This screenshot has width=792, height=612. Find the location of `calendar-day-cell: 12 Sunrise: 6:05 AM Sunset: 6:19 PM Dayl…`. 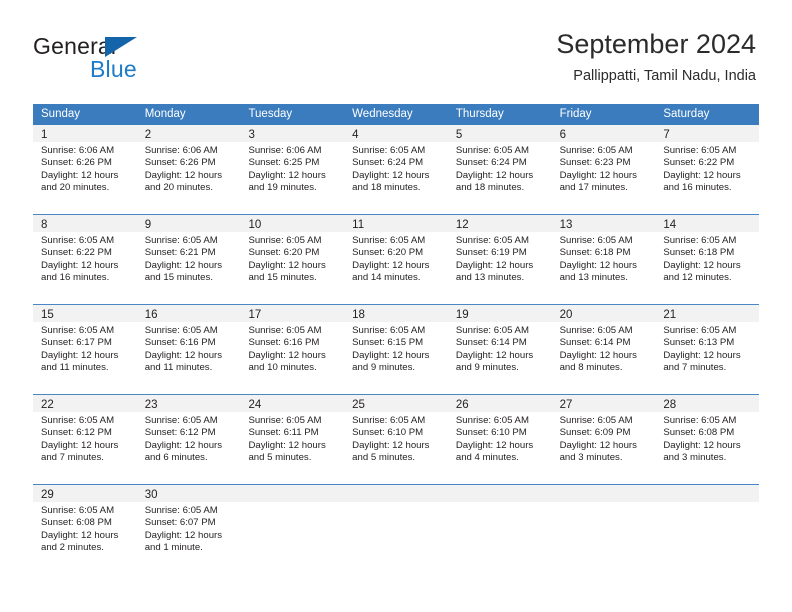

calendar-day-cell: 12 Sunrise: 6:05 AM Sunset: 6:19 PM Dayl… is located at coordinates (499, 259).